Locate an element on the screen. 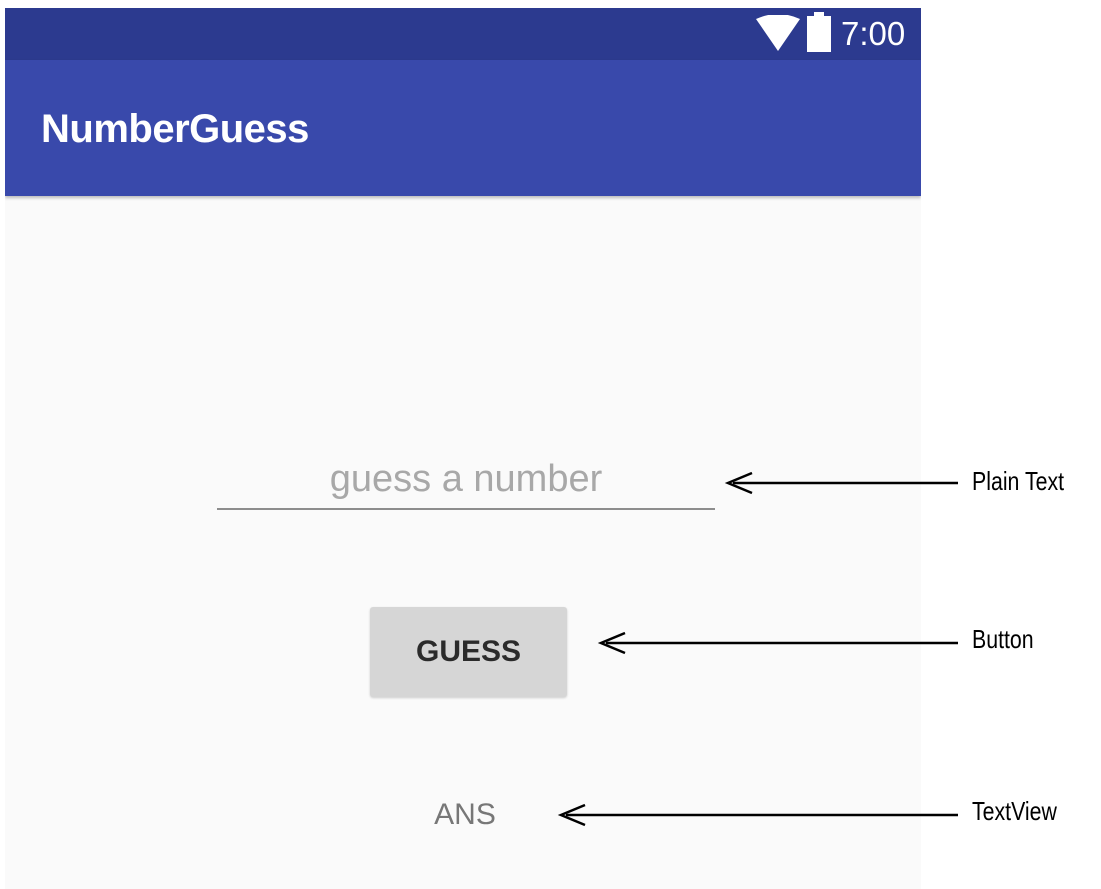  answer-text: ANS is located at coordinates (465, 814).